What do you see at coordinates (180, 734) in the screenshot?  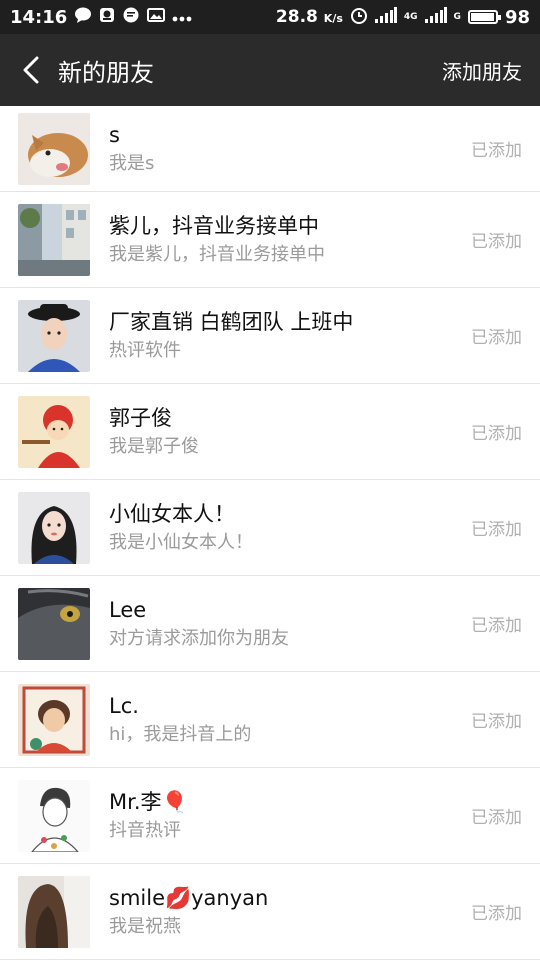 I see `friend-message: hi，我是抖音上的` at bounding box center [180, 734].